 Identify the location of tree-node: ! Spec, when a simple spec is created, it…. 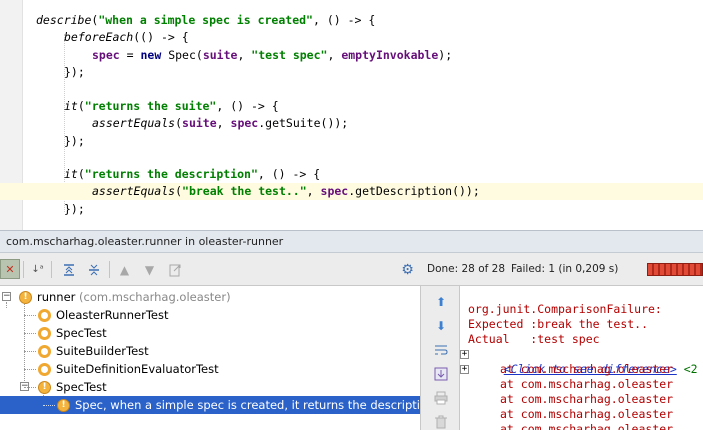
(210, 405).